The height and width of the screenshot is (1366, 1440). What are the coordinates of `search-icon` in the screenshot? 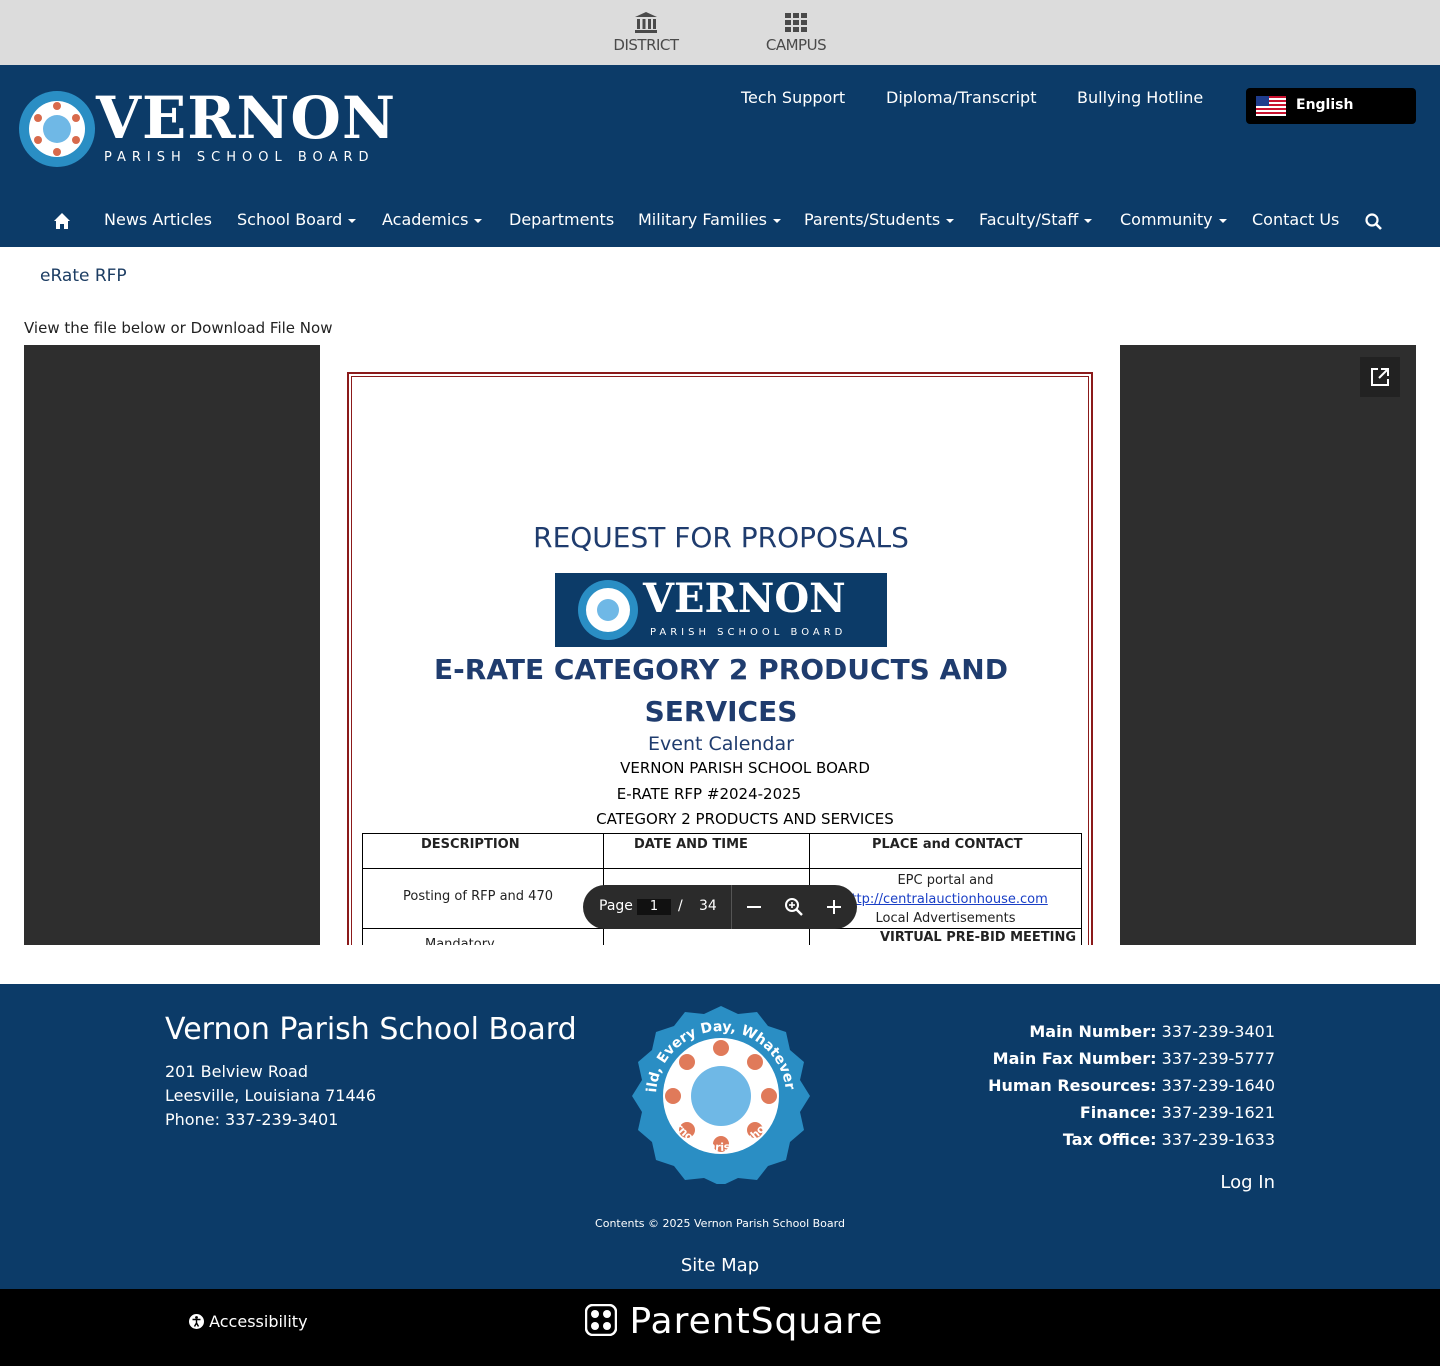 It's located at (1373, 221).